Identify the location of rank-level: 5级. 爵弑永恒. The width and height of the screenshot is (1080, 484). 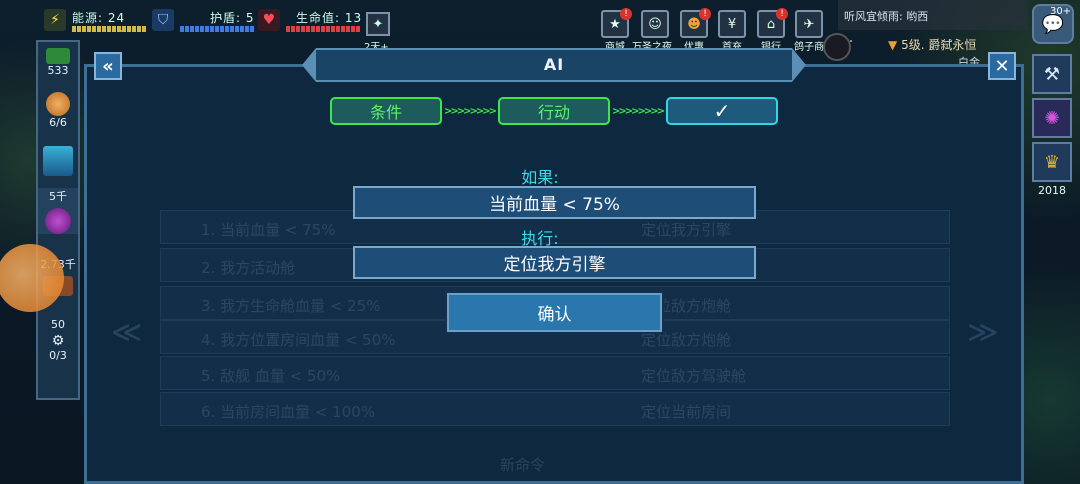
(939, 45).